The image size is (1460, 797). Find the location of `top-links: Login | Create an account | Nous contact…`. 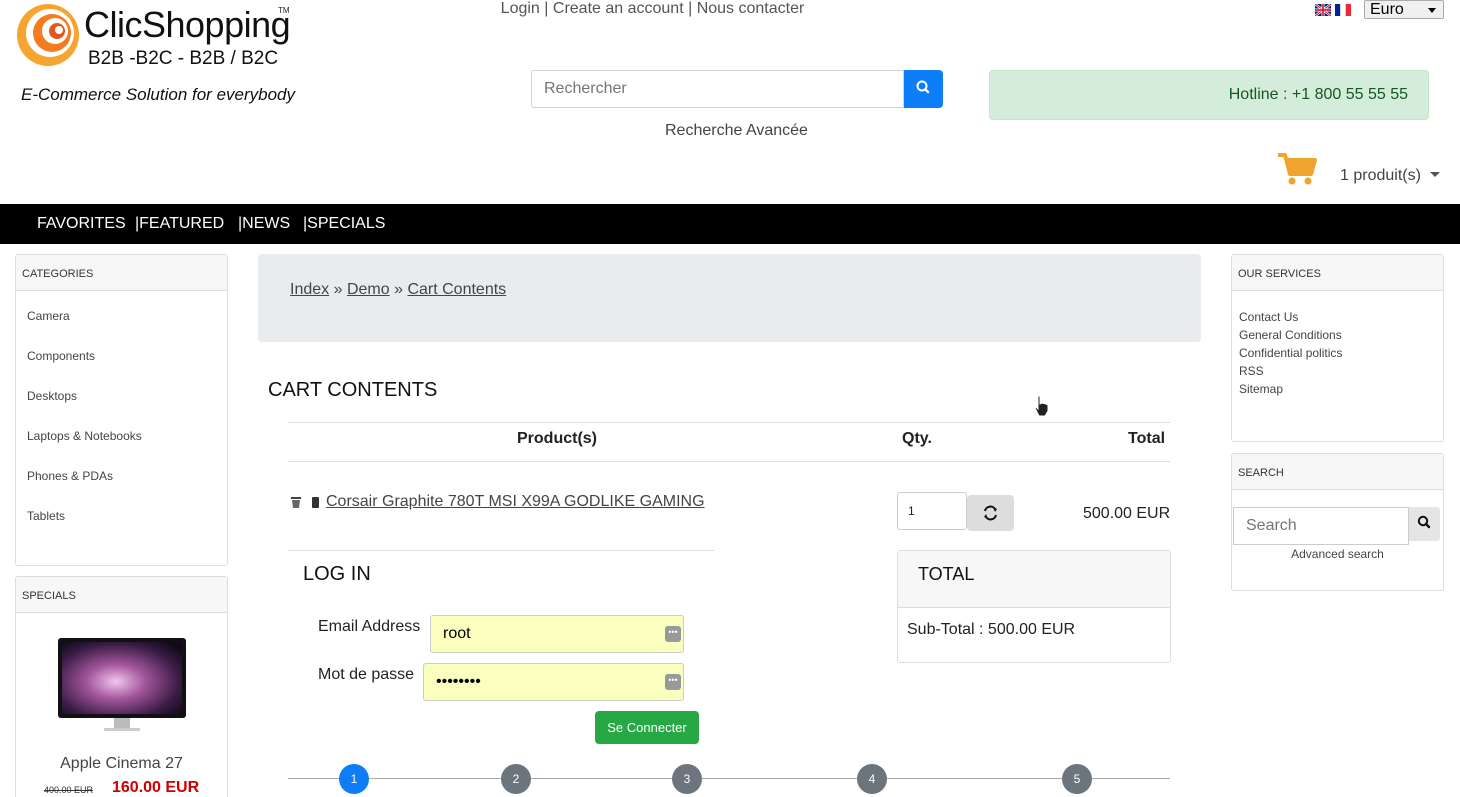

top-links: Login | Create an account | Nous contact… is located at coordinates (652, 9).